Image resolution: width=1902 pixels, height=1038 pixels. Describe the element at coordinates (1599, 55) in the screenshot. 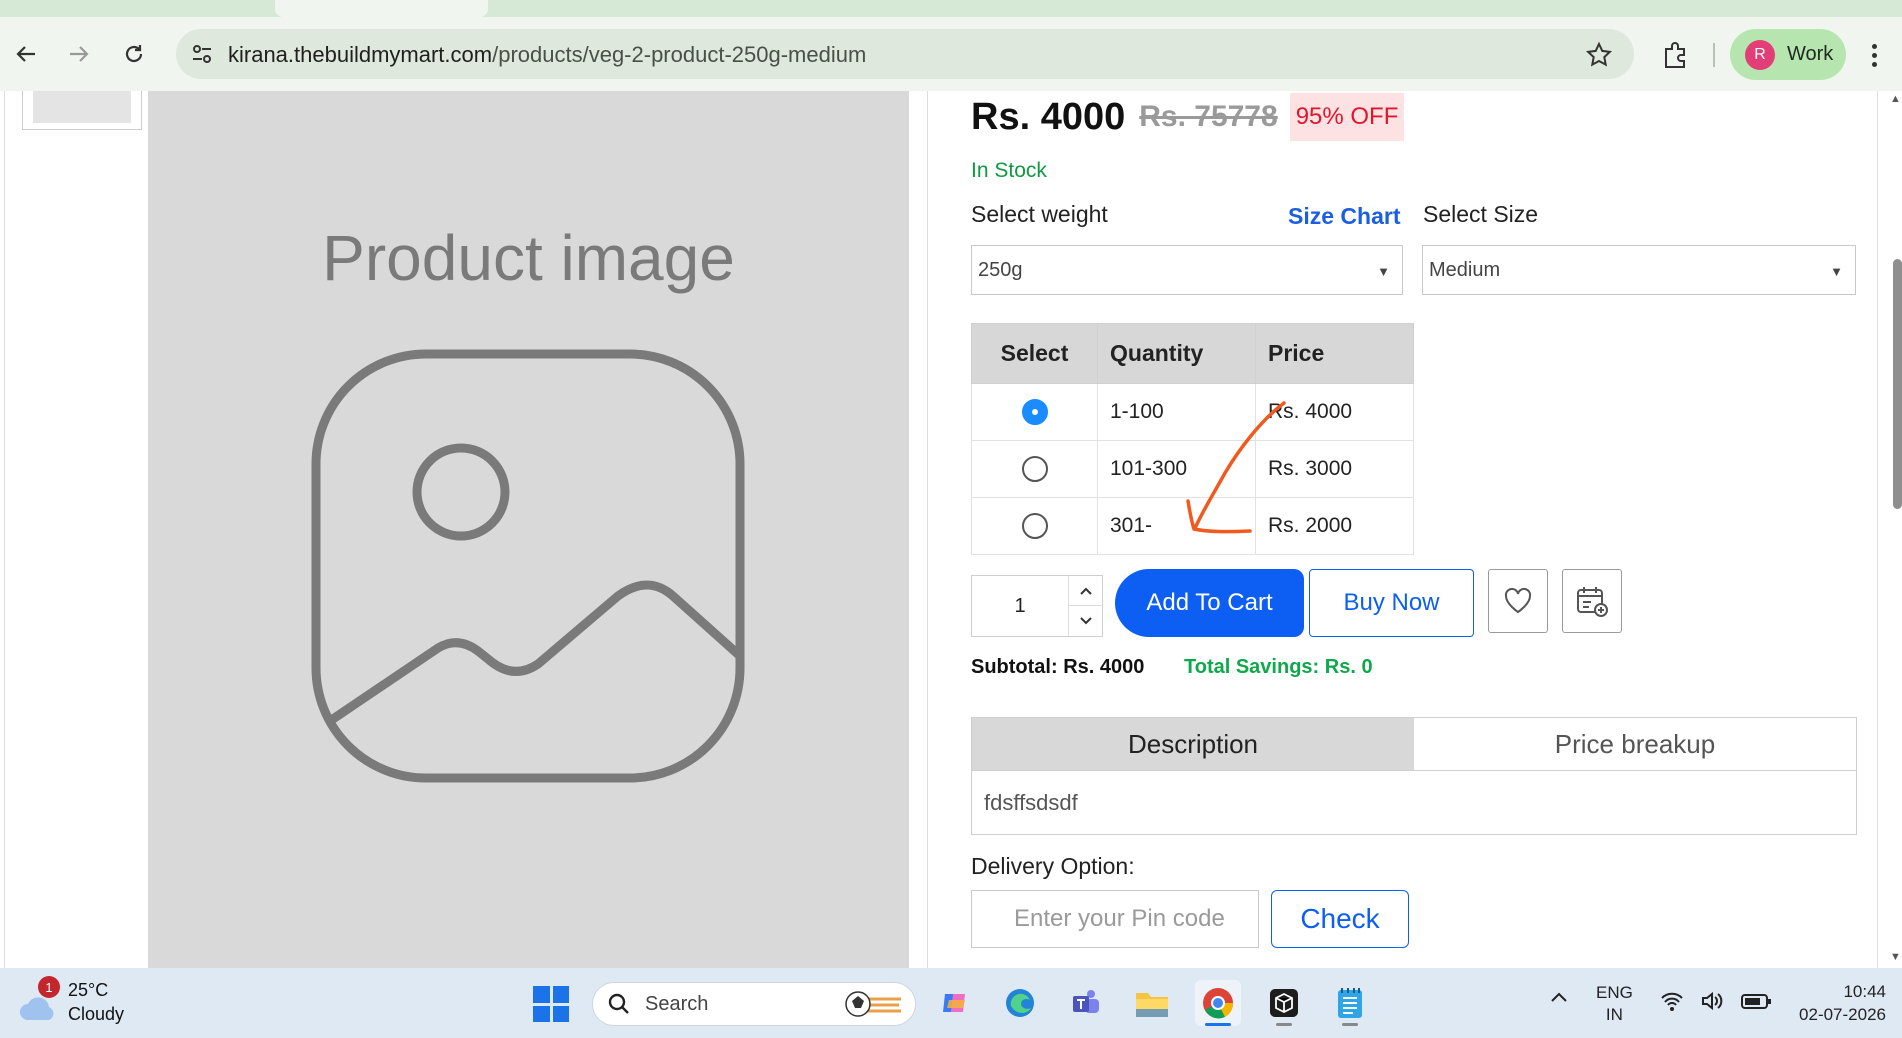

I see `bookmark-star-icon` at that location.